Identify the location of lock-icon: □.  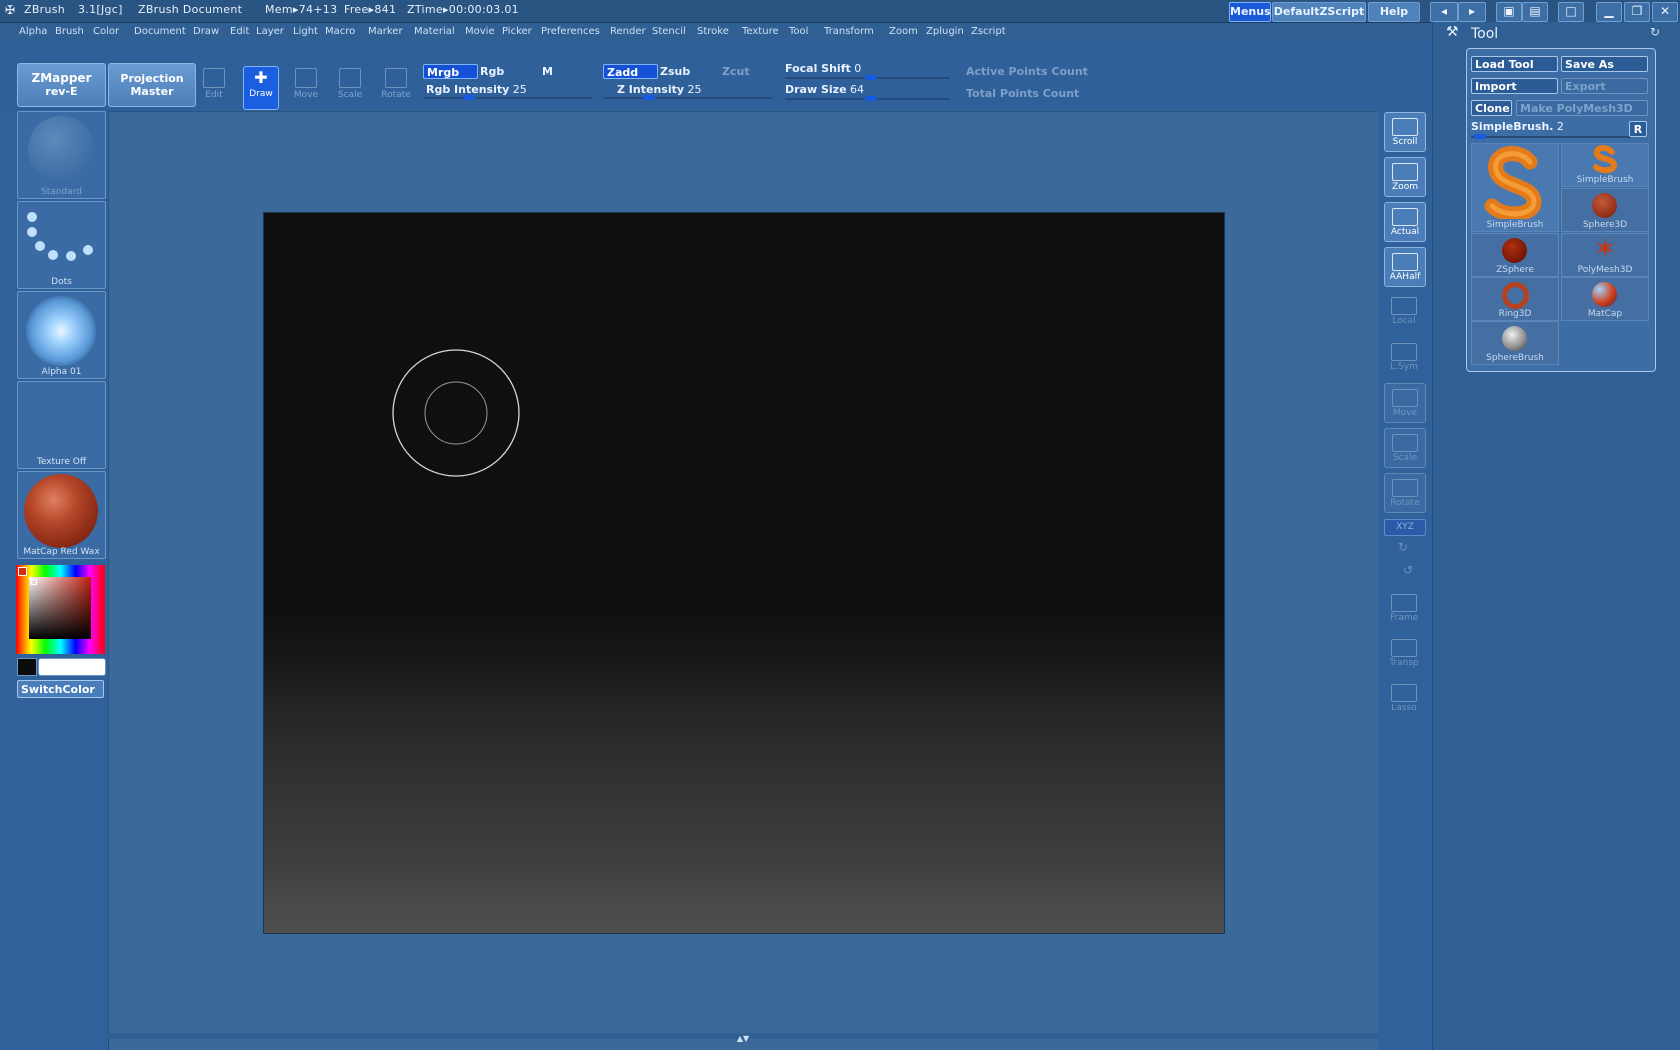
(1571, 12).